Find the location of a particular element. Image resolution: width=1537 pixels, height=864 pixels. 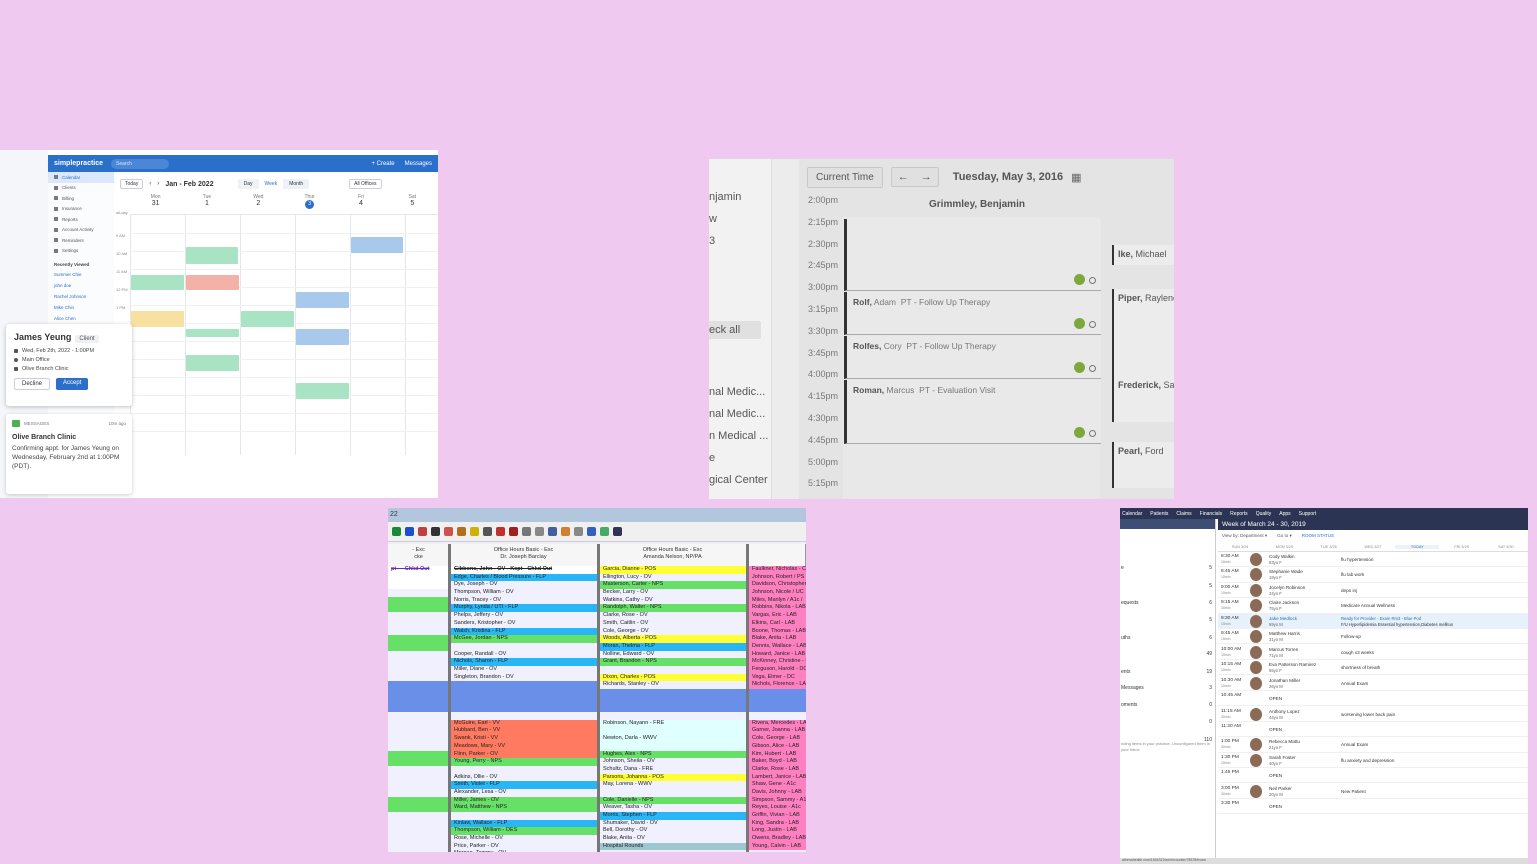

day-header: Thur 3 is located at coordinates (309, 203).